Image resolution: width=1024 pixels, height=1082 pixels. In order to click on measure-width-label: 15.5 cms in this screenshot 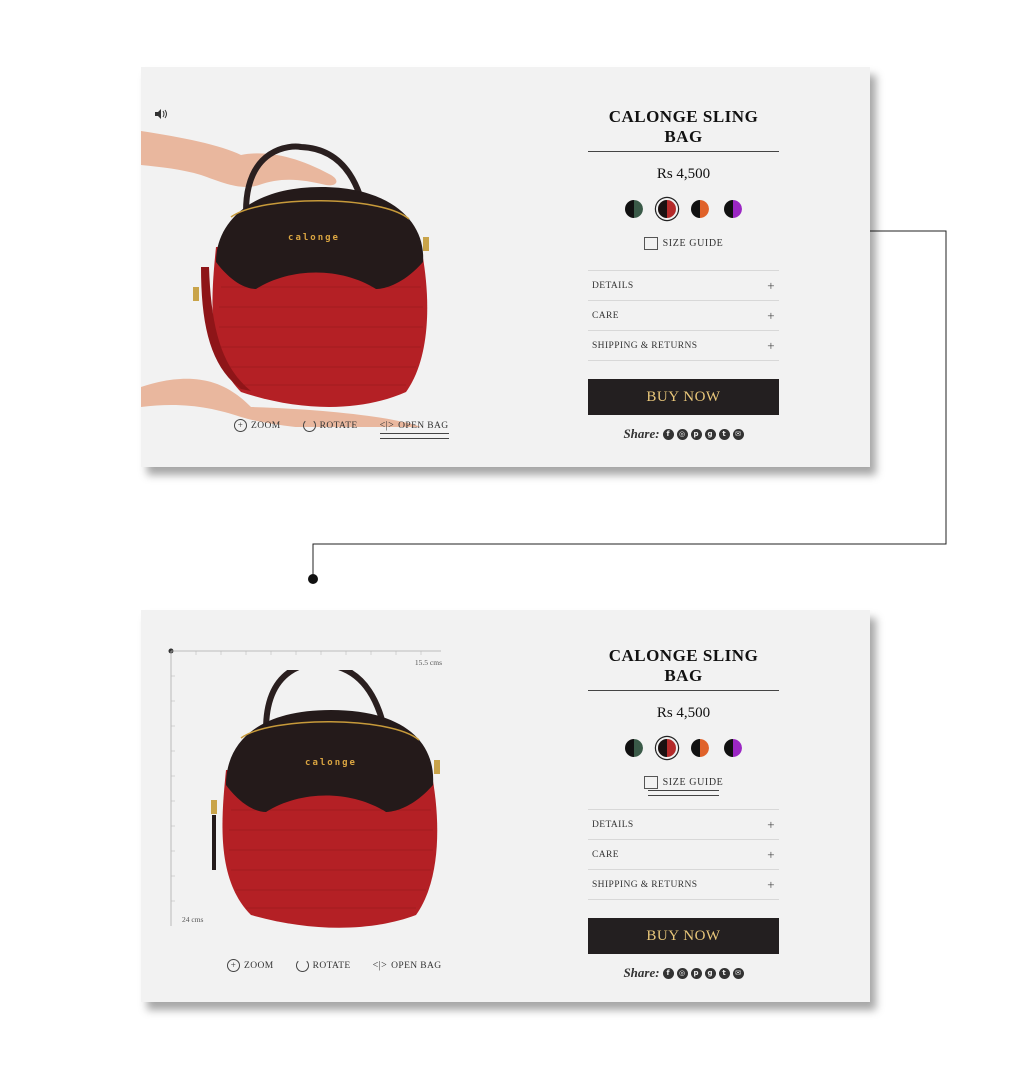, I will do `click(428, 662)`.